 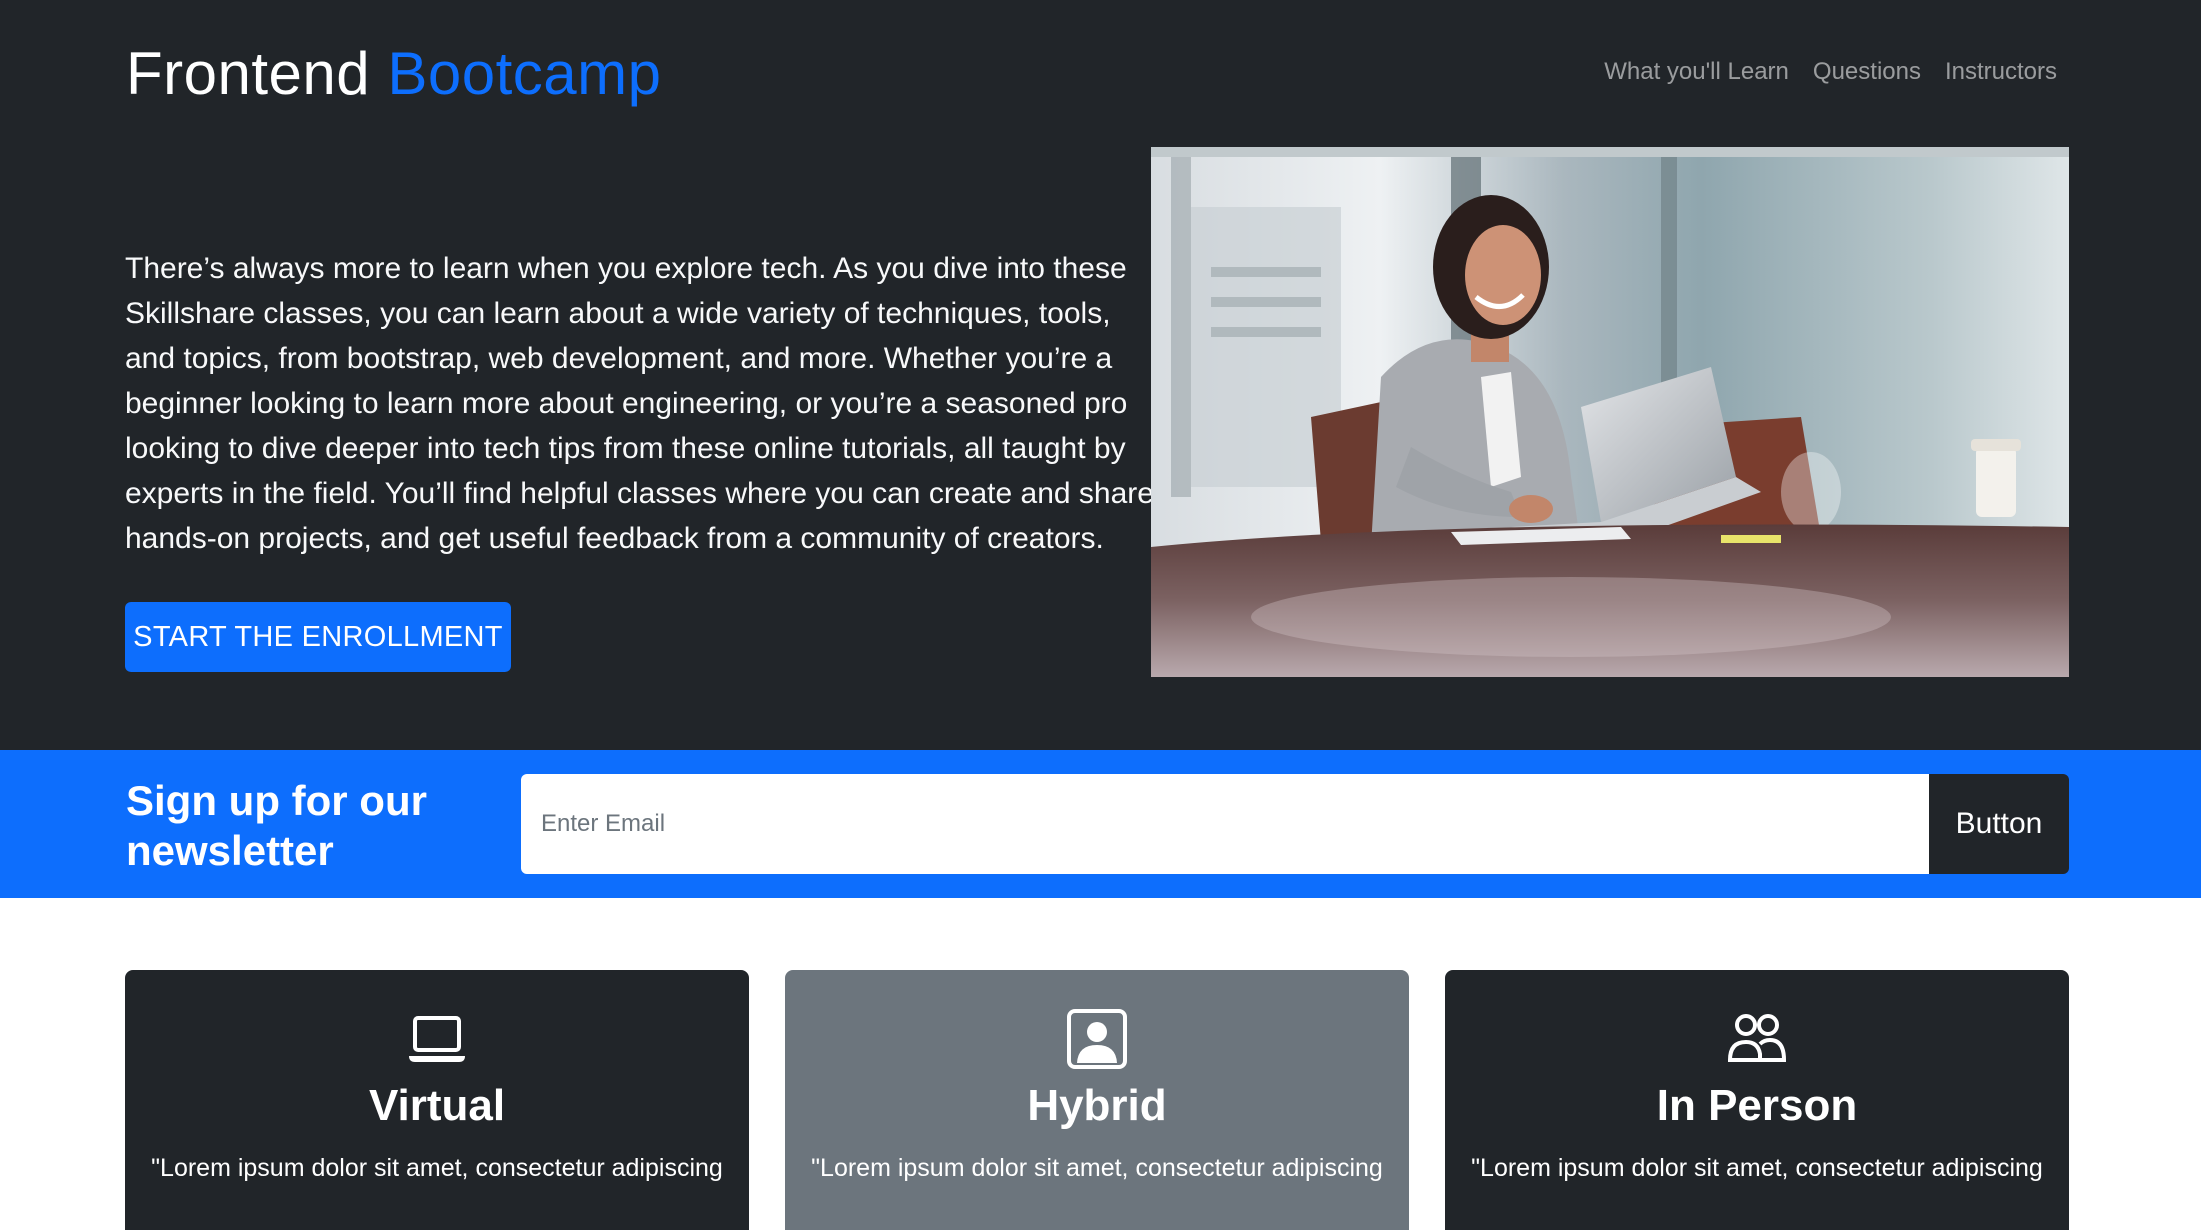 What do you see at coordinates (248, 73) in the screenshot?
I see `brand-primary-text: Frontend` at bounding box center [248, 73].